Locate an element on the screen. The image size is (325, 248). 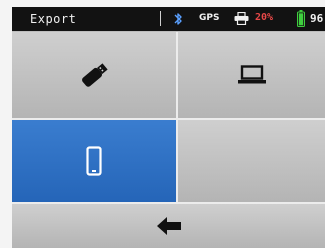
laptop-icon is located at coordinates (251, 74).